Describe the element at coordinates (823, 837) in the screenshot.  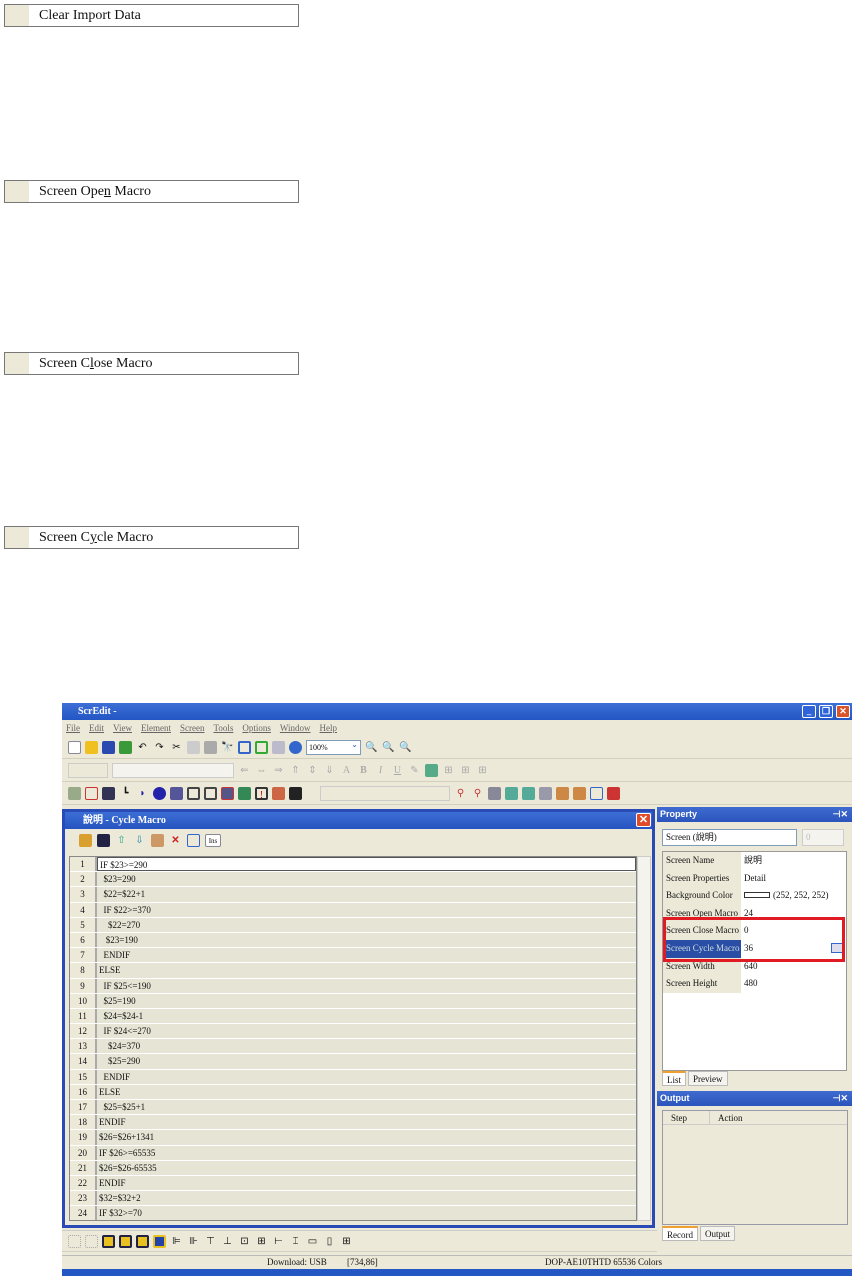
I see `object-spin: 0` at that location.